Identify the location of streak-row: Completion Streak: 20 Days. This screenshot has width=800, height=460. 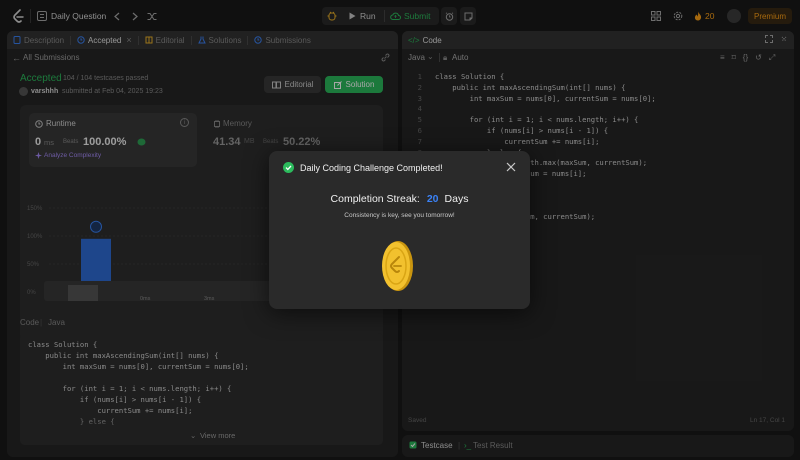
(399, 199).